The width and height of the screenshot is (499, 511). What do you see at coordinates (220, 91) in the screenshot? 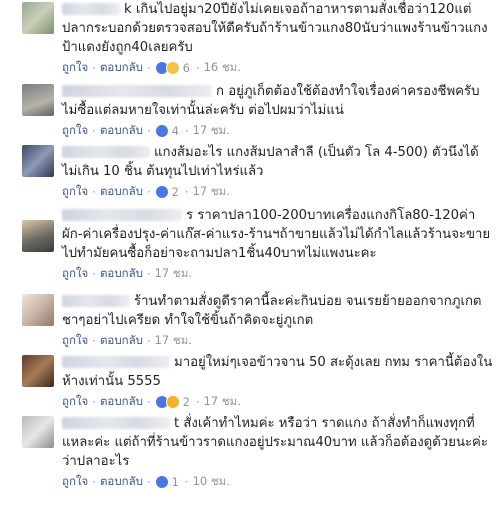
I see `commenter-name-fragment: ก` at bounding box center [220, 91].